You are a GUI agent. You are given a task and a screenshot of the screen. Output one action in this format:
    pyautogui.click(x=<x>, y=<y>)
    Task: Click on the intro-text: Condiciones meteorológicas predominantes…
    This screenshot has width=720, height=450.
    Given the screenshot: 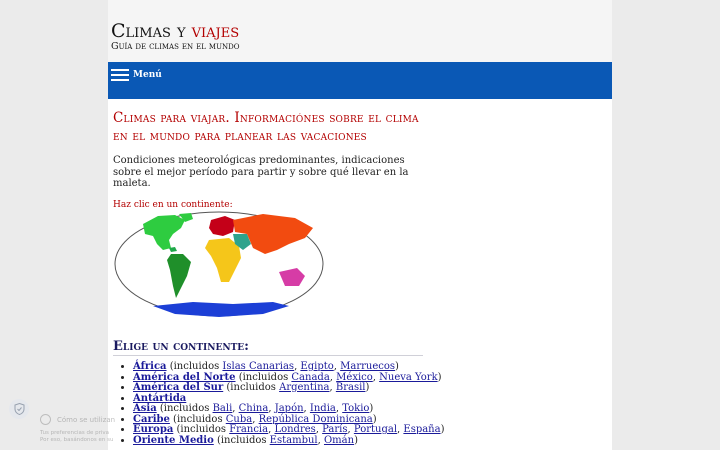 What is the action you would take?
    pyautogui.click(x=261, y=172)
    